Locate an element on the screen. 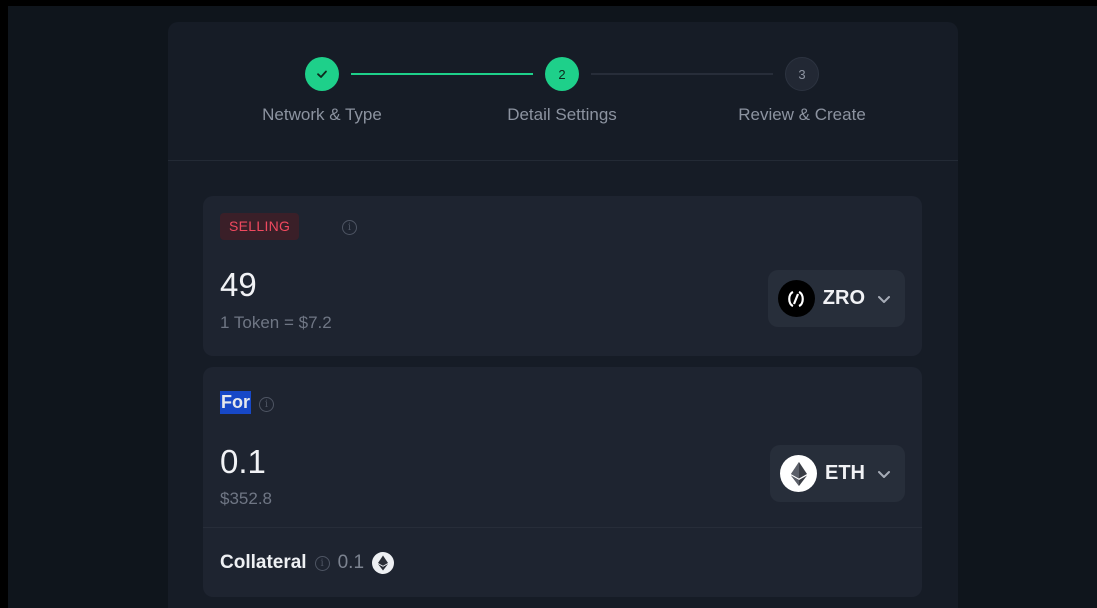 The width and height of the screenshot is (1097, 608). step-2-label: Detail Settings is located at coordinates (562, 114).